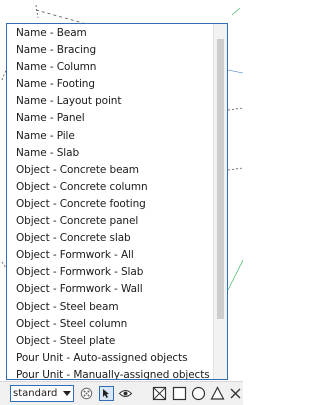 The height and width of the screenshot is (405, 320). What do you see at coordinates (109, 373) in the screenshot?
I see `dropdown-item-pour-unit-manual: Pour Unit - Manually-assigned objects` at bounding box center [109, 373].